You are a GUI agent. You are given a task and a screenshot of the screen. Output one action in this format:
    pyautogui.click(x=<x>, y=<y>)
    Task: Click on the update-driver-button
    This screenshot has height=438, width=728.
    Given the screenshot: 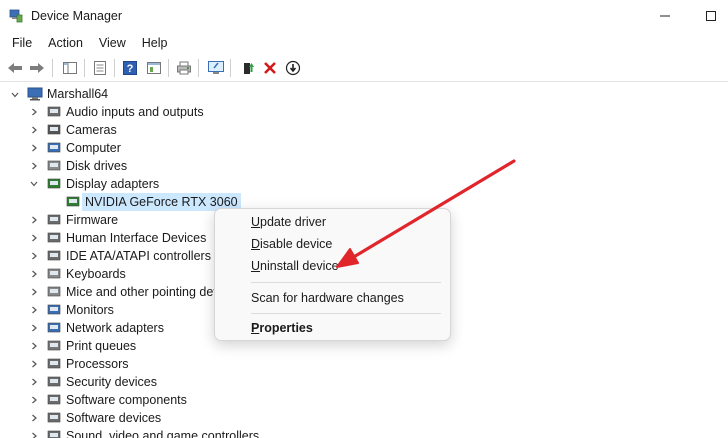 What is the action you would take?
    pyautogui.click(x=248, y=68)
    